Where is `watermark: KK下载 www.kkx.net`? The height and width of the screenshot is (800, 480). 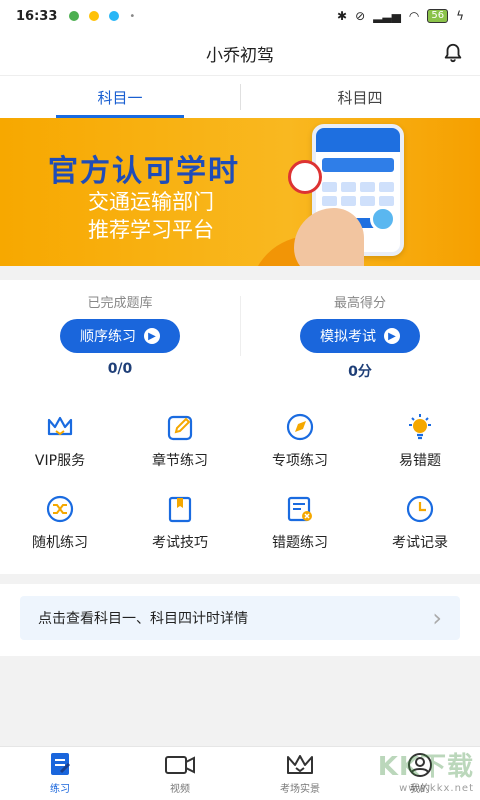 watermark: KK下载 www.kkx.net is located at coordinates (426, 770).